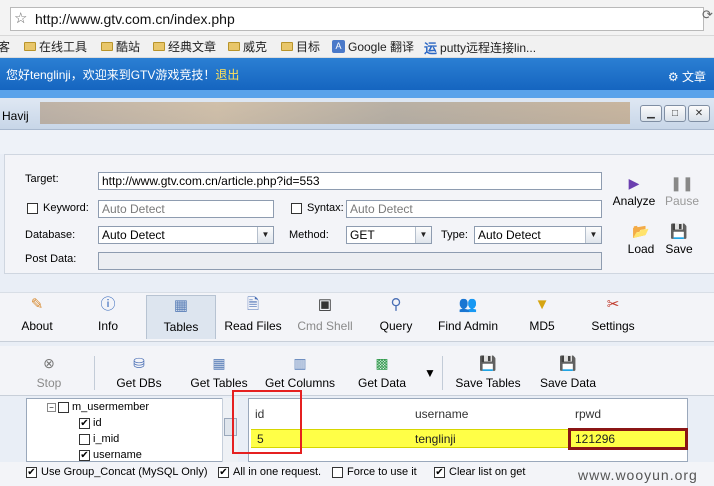 The height and width of the screenshot is (486, 714). I want to click on tab-label: Find Admin, so click(468, 326).